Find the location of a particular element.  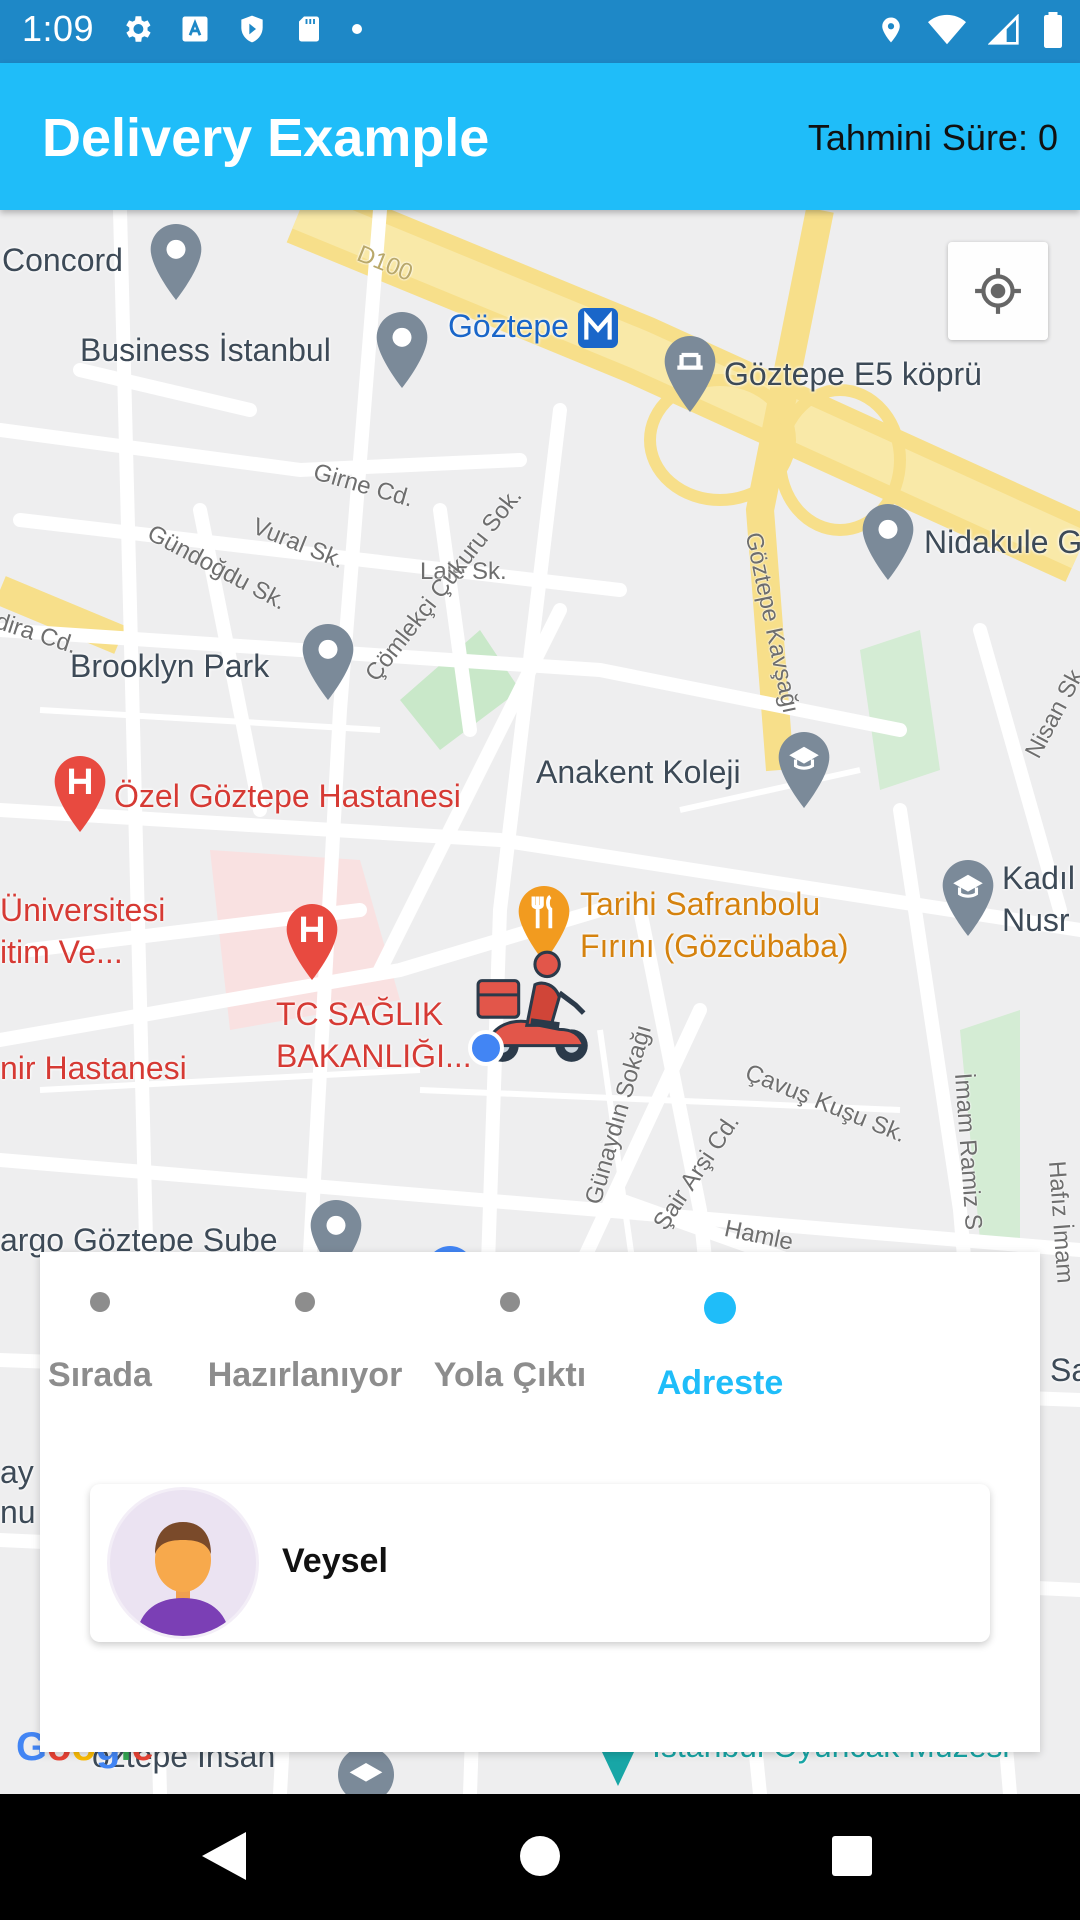

place-label-tc-saglik: TC SAĞLIK is located at coordinates (360, 1014).